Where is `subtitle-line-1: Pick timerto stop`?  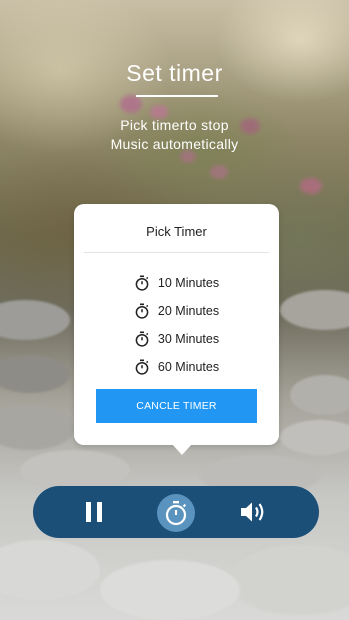
subtitle-line-1: Pick timerto stop is located at coordinates (174, 125).